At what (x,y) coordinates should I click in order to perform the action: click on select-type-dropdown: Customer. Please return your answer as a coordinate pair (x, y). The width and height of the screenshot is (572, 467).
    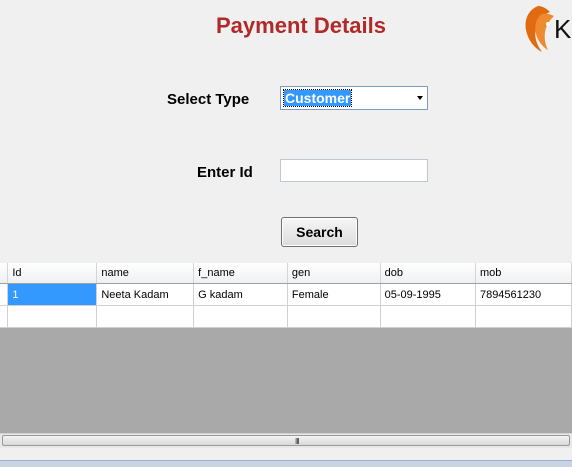
    Looking at the image, I should click on (354, 98).